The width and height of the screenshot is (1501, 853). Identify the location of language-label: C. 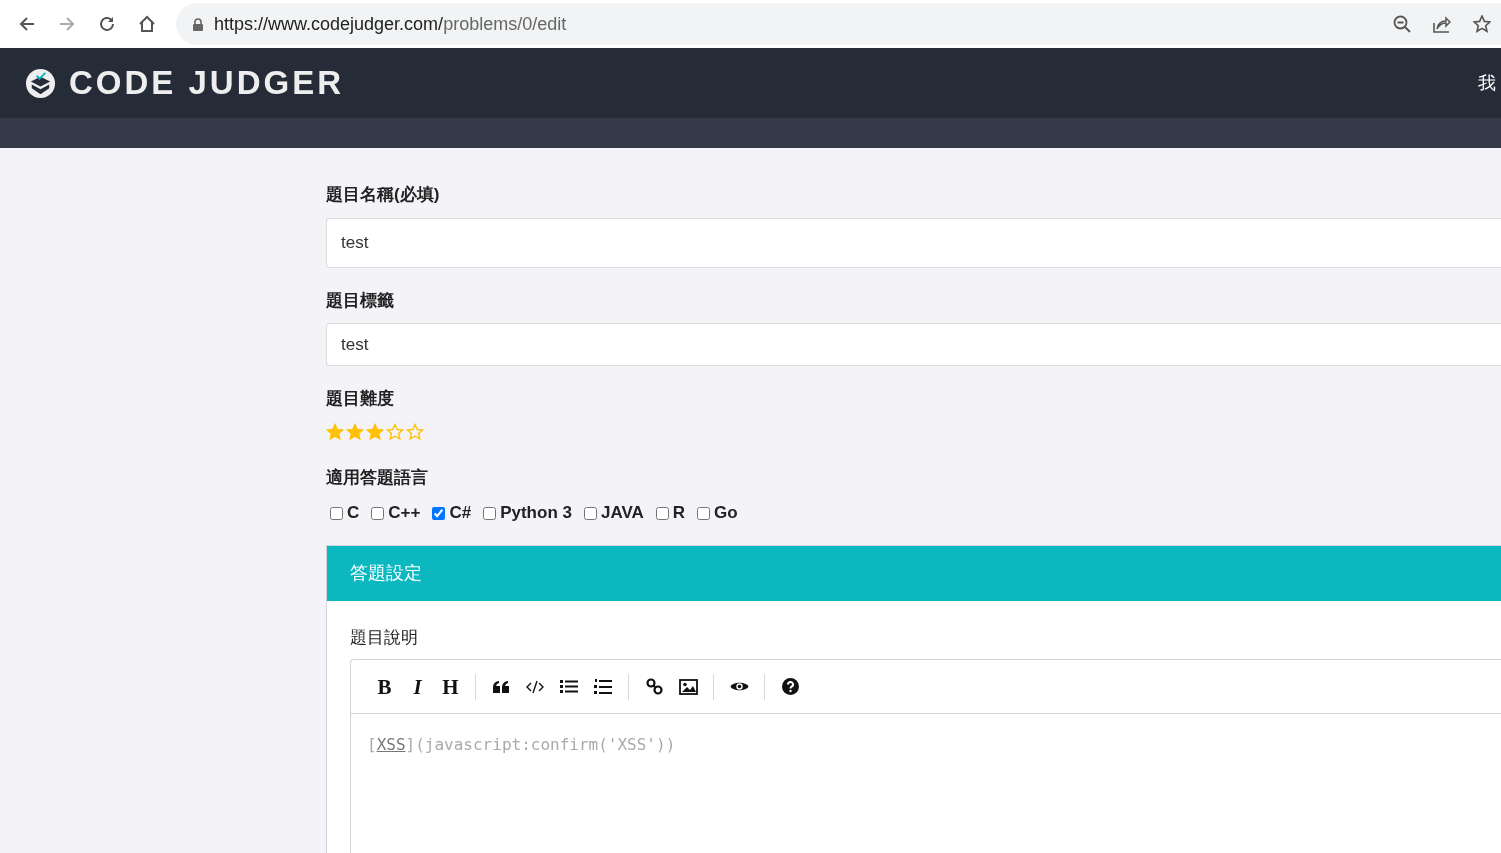
(353, 513).